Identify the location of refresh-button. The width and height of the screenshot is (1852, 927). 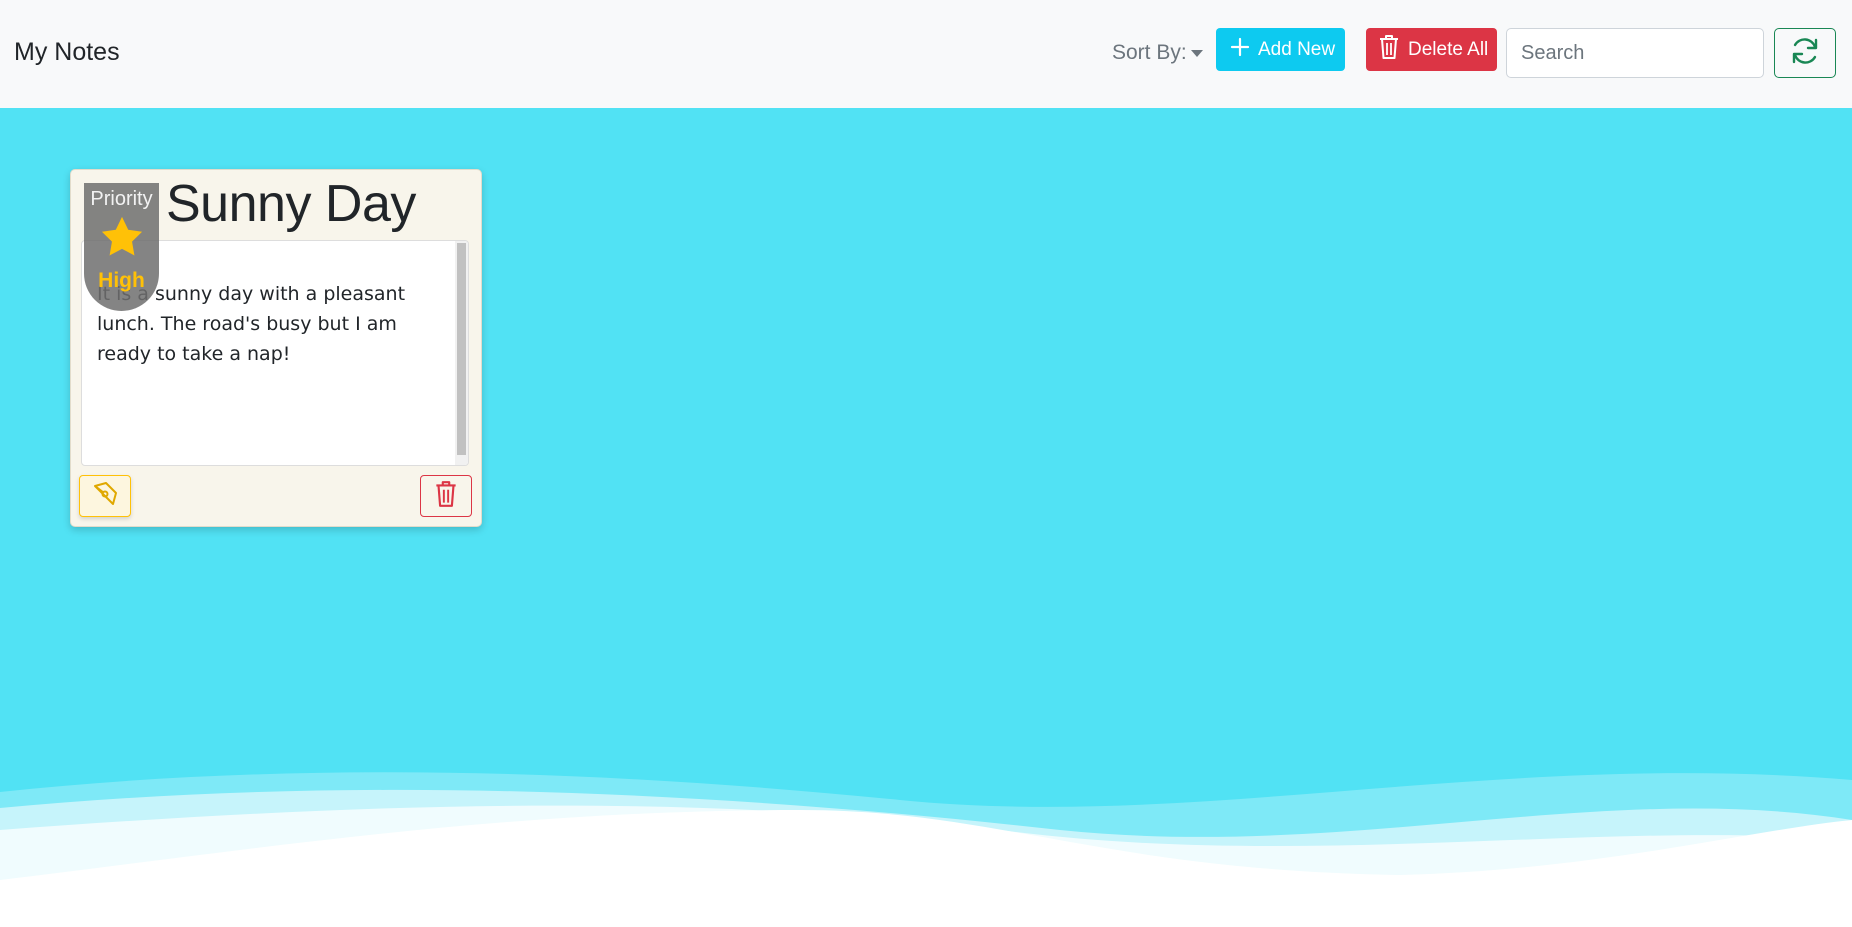
(1805, 53).